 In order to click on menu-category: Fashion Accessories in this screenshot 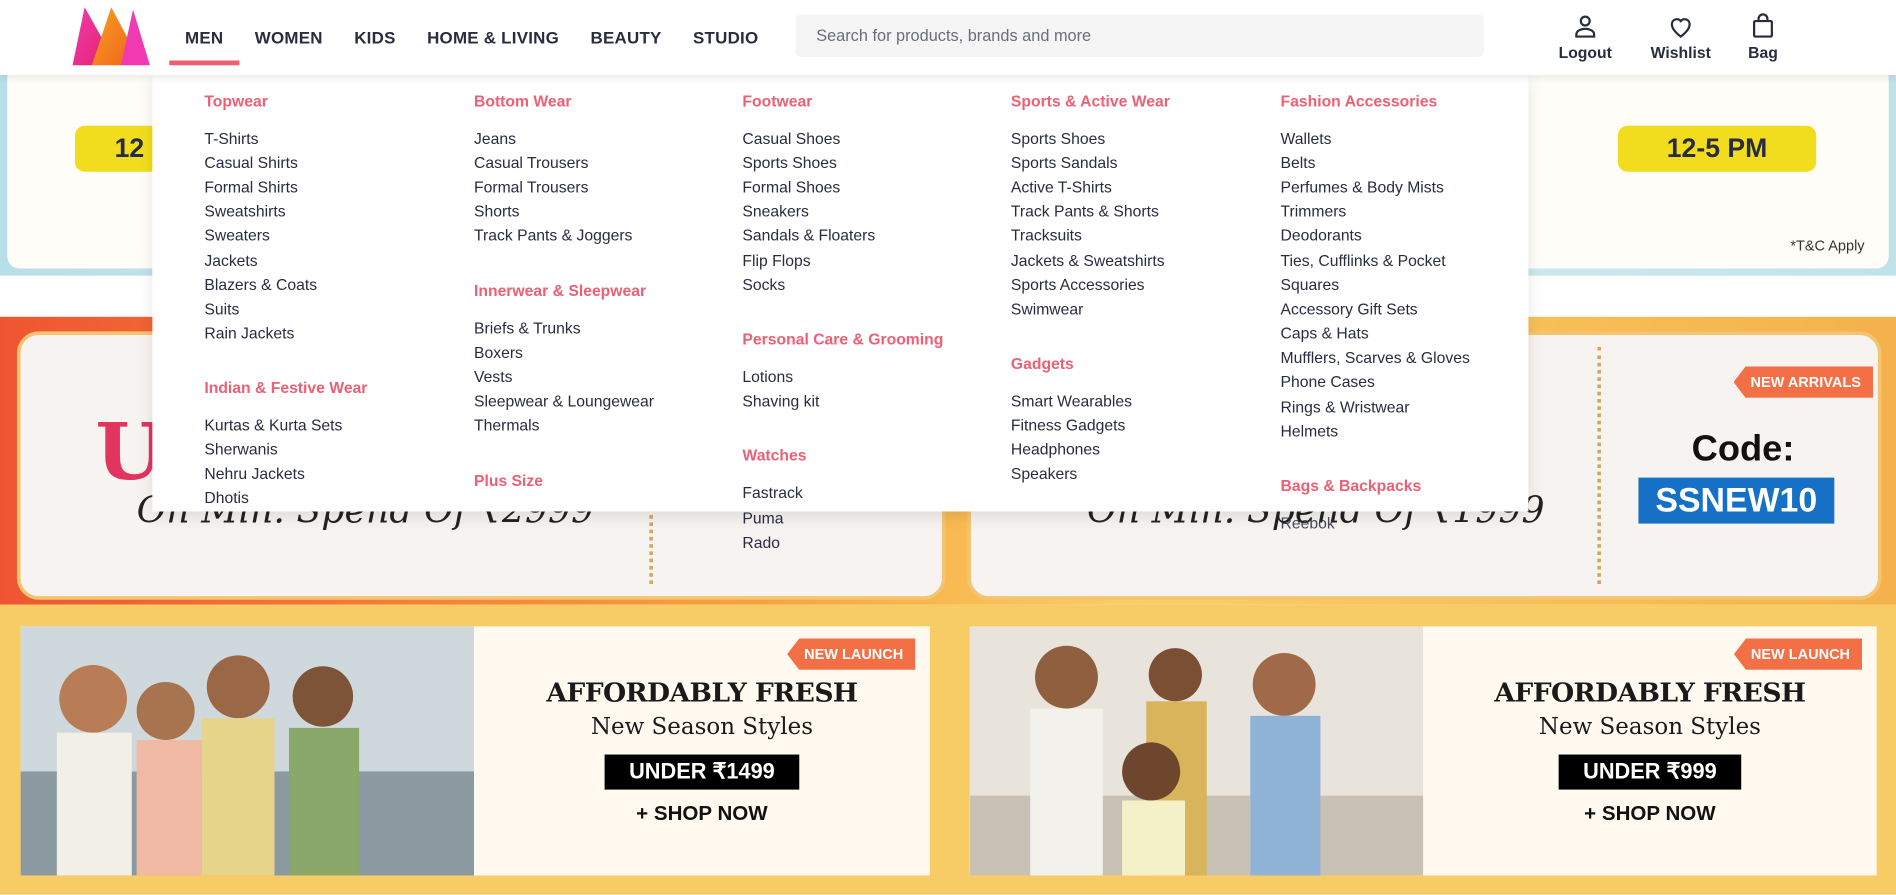, I will do `click(1359, 101)`.